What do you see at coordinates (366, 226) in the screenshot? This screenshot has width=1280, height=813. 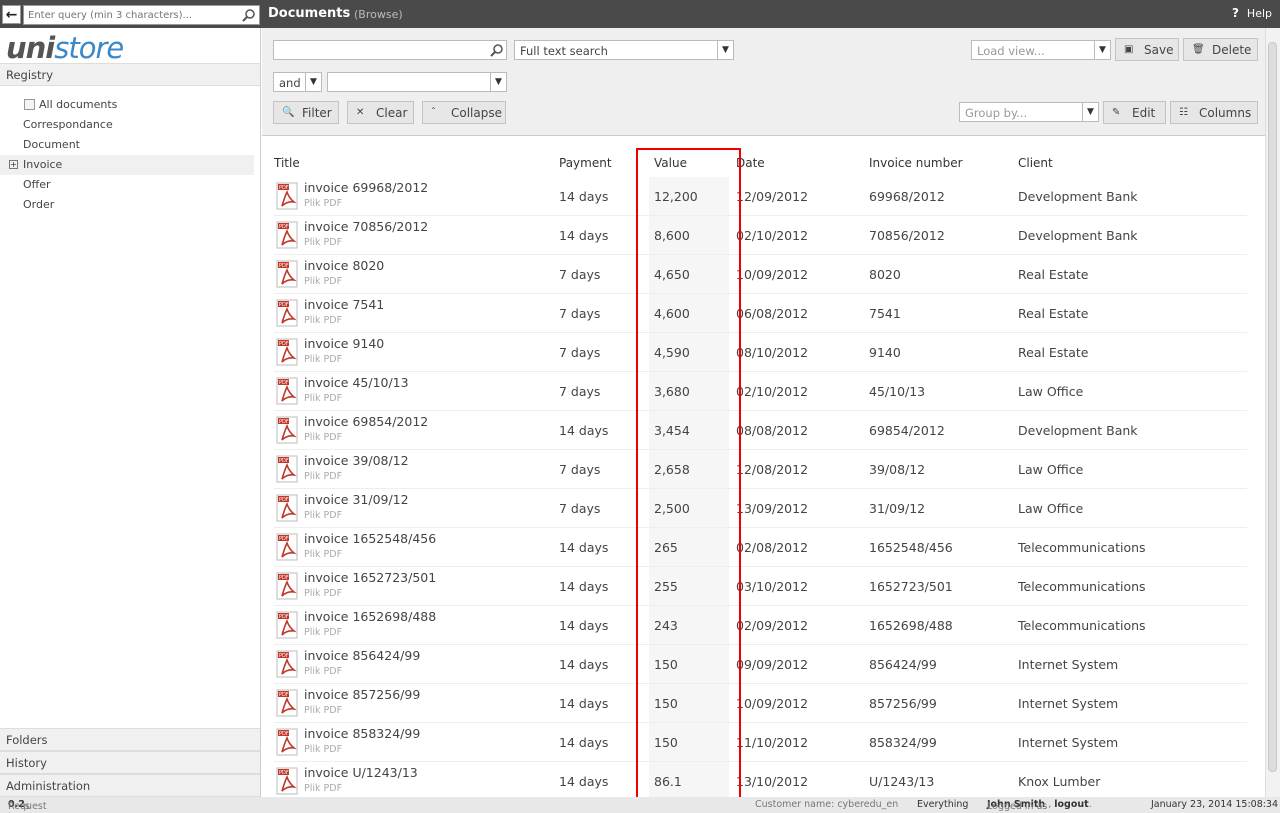 I see `document-title: invoice 70856/2012` at bounding box center [366, 226].